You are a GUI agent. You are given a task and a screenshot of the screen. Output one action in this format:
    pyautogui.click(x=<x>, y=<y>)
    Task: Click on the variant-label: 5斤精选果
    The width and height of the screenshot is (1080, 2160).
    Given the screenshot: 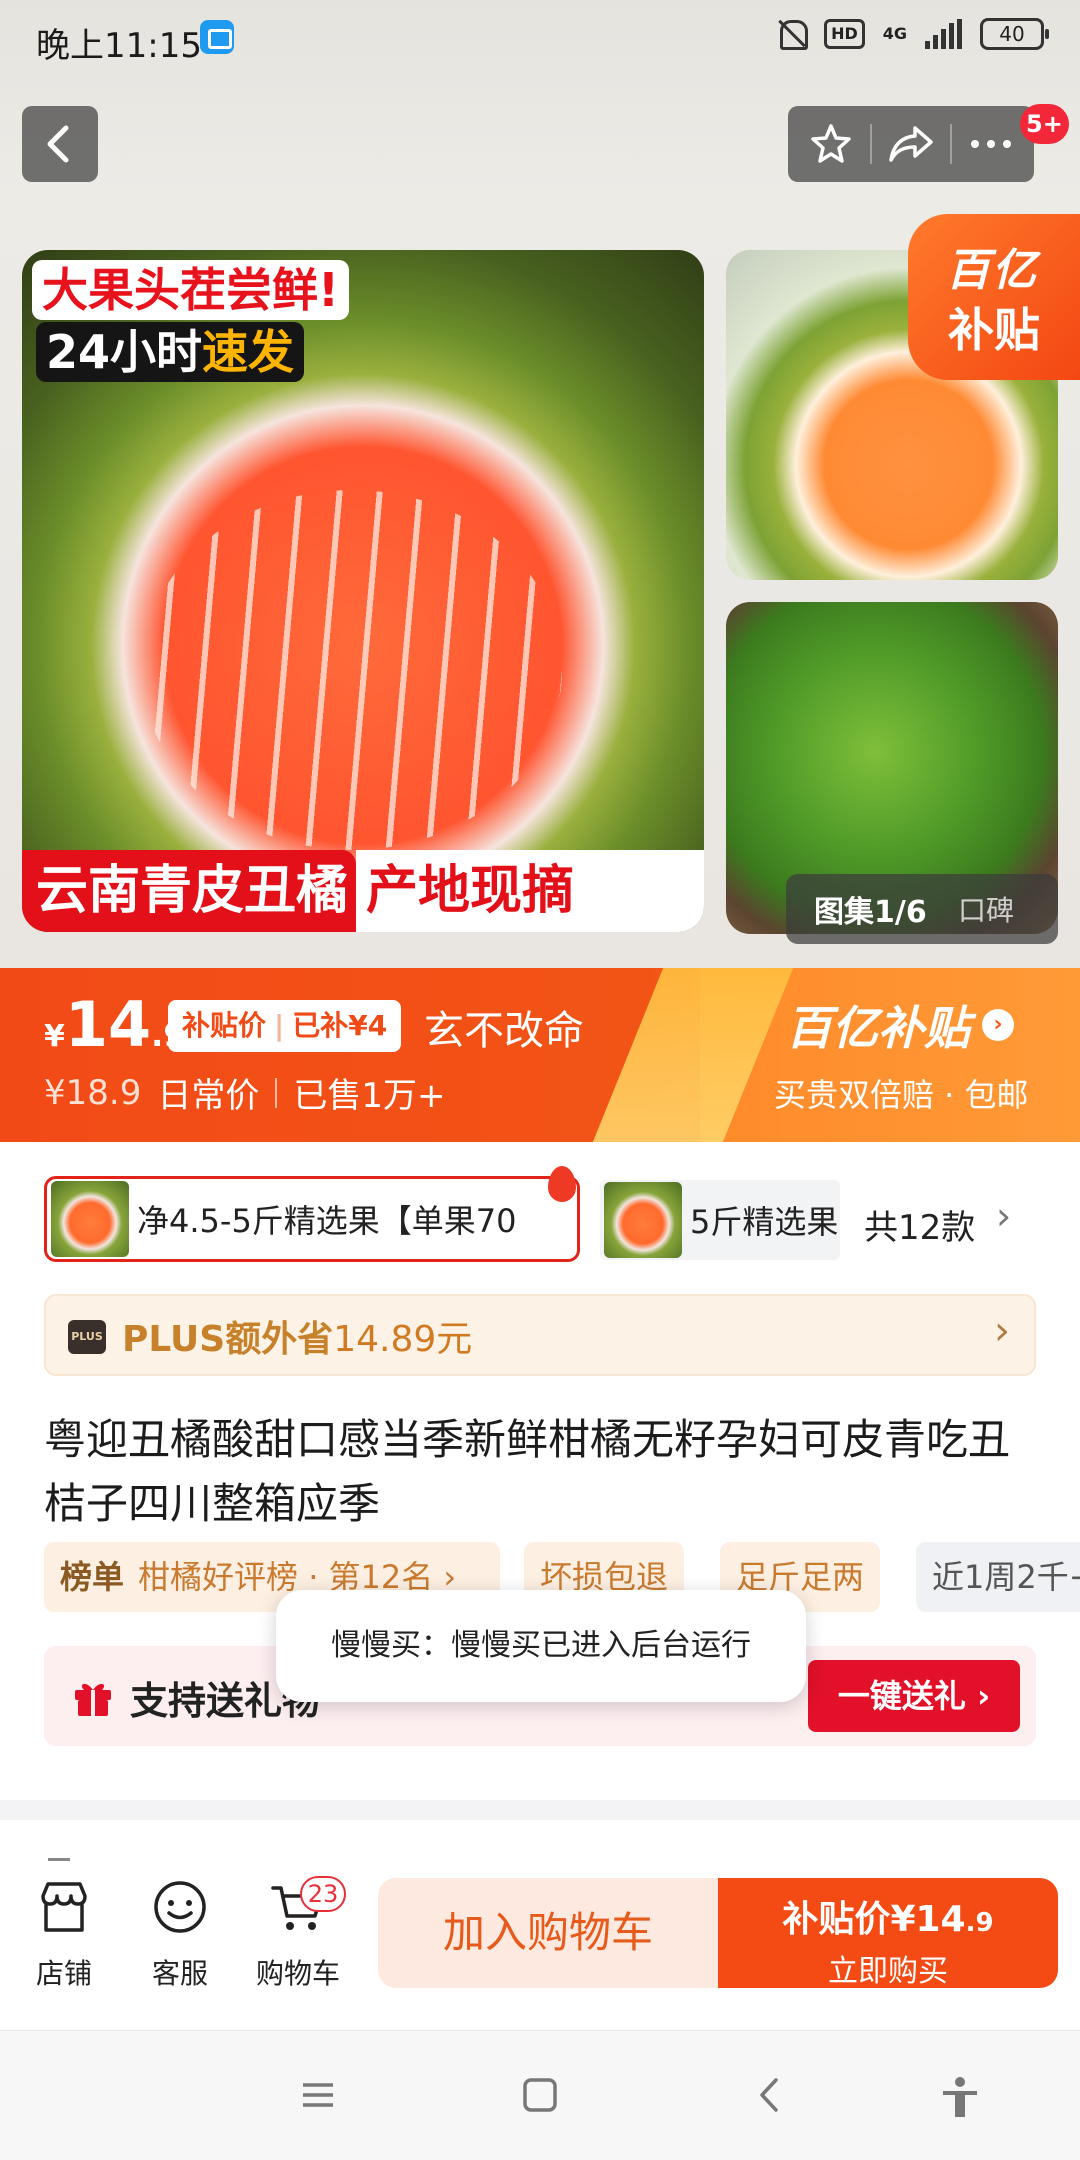 What is the action you would take?
    pyautogui.click(x=764, y=1222)
    